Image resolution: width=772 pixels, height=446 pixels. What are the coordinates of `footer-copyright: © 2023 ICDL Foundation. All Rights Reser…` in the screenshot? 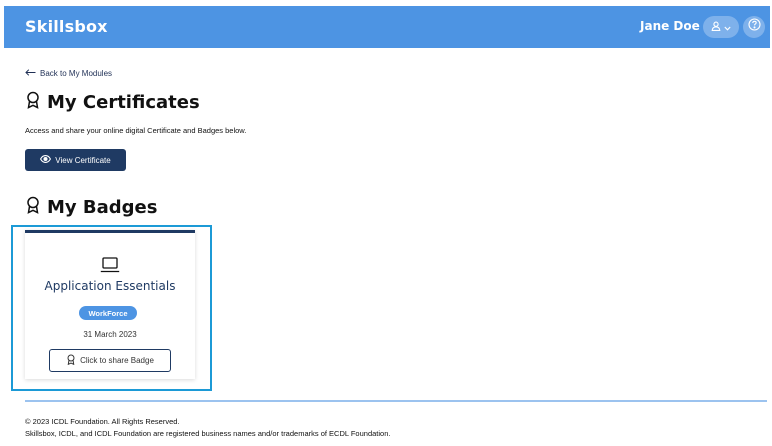 It's located at (102, 421).